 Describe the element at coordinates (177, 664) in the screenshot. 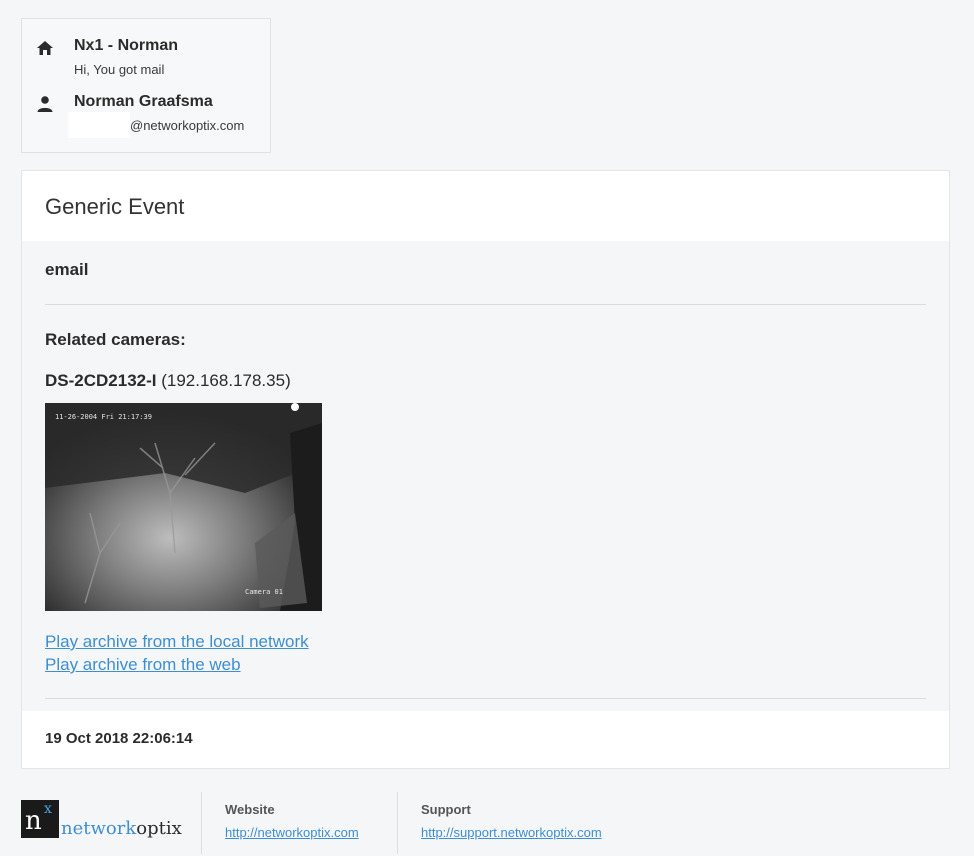

I see `play-archive-web-link: Play archive from the web` at that location.